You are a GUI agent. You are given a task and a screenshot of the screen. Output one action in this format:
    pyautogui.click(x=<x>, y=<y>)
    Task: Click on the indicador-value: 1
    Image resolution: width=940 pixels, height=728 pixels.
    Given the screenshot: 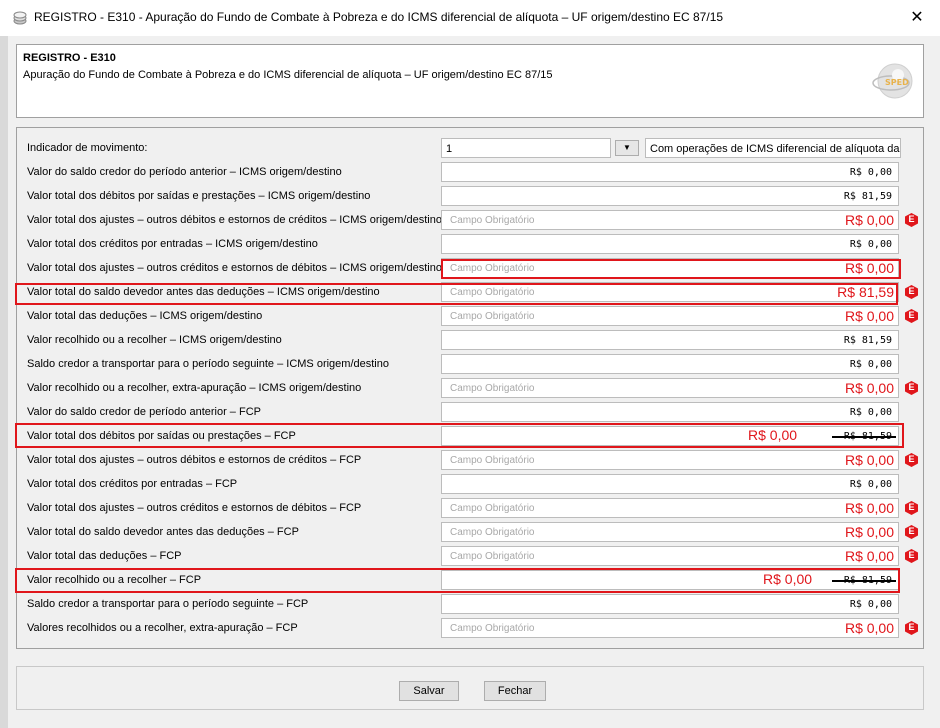 What is the action you would take?
    pyautogui.click(x=449, y=149)
    